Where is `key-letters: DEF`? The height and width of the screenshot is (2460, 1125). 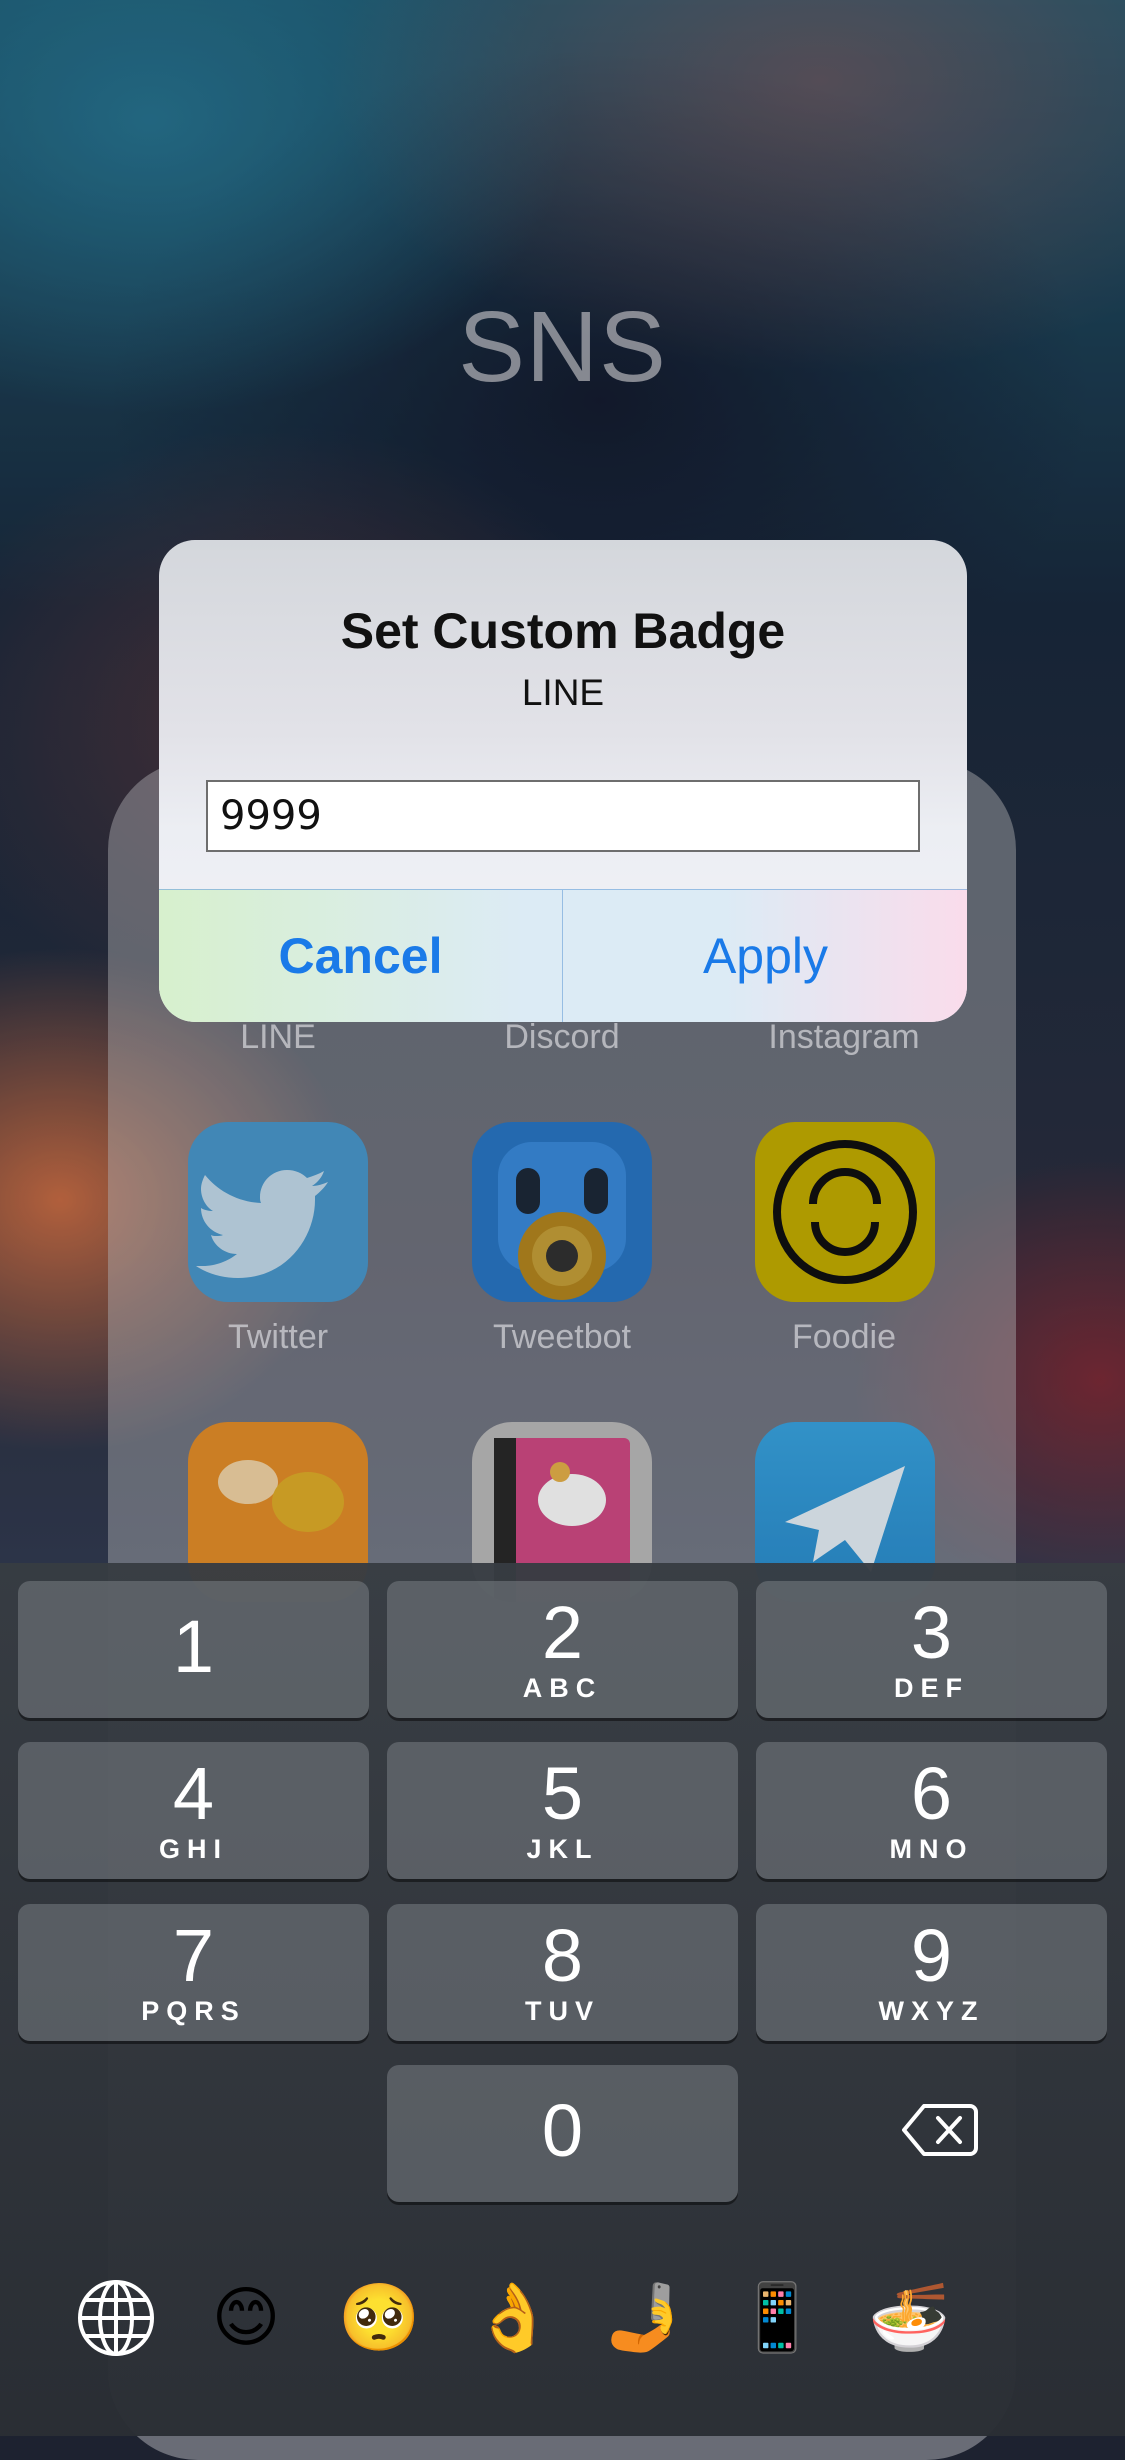
key-letters: DEF is located at coordinates (931, 1688).